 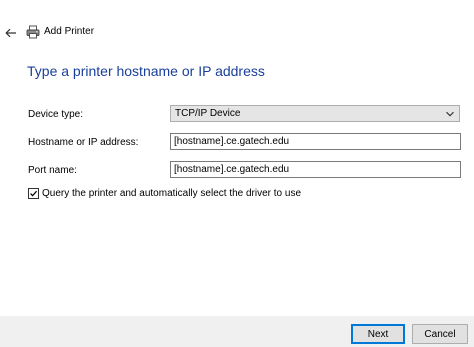 I want to click on checkmark-icon, so click(x=34, y=193).